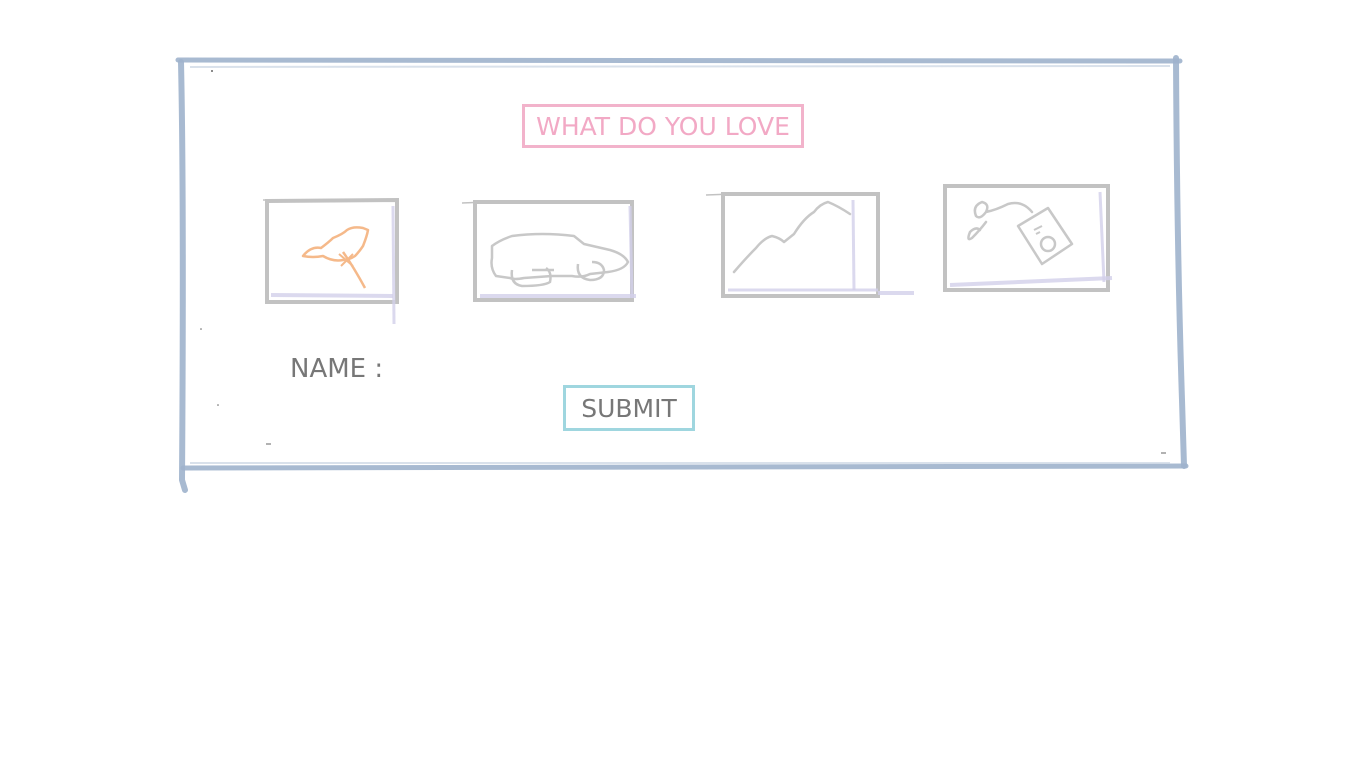 This screenshot has width=1368, height=764. I want to click on music-player-icon, so click(1028, 238).